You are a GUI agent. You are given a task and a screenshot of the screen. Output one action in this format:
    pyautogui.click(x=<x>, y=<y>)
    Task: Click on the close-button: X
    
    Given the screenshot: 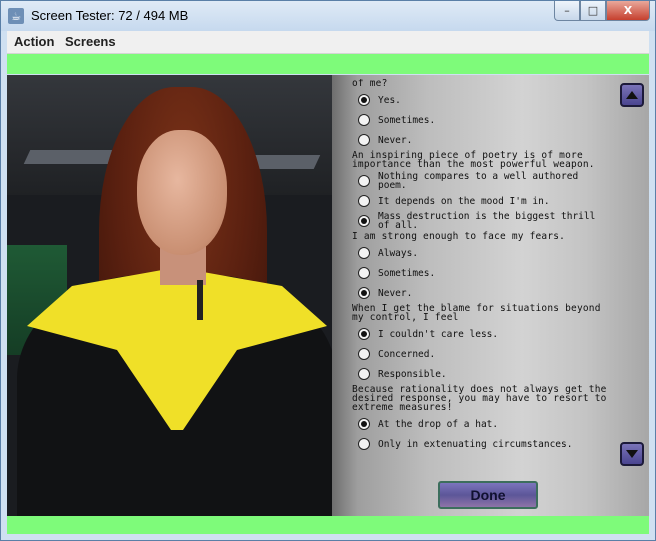 What is the action you would take?
    pyautogui.click(x=628, y=11)
    